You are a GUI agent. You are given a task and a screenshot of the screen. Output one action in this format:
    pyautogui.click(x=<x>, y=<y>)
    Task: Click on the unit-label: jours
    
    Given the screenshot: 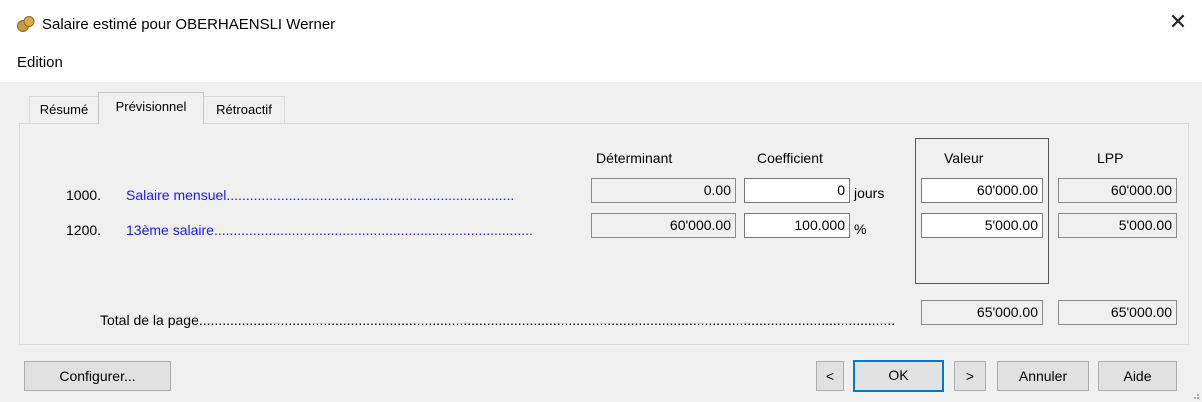 What is the action you would take?
    pyautogui.click(x=869, y=193)
    